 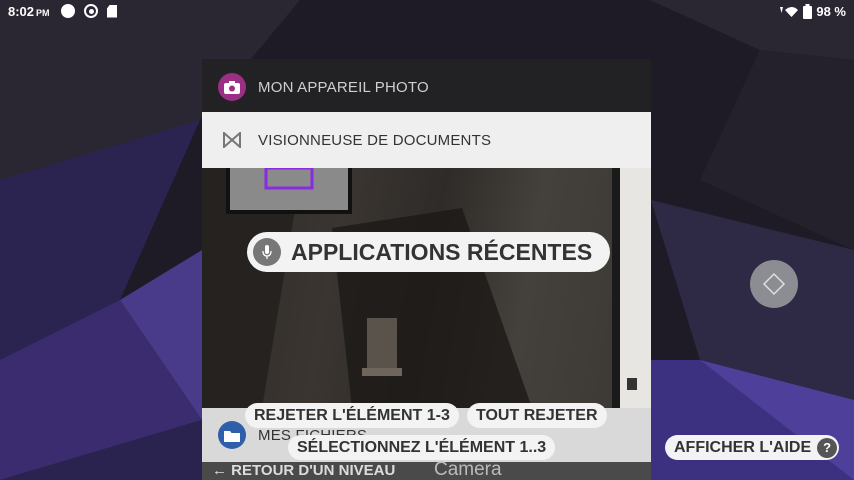 I want to click on circle-notification-icon, so click(x=68, y=11).